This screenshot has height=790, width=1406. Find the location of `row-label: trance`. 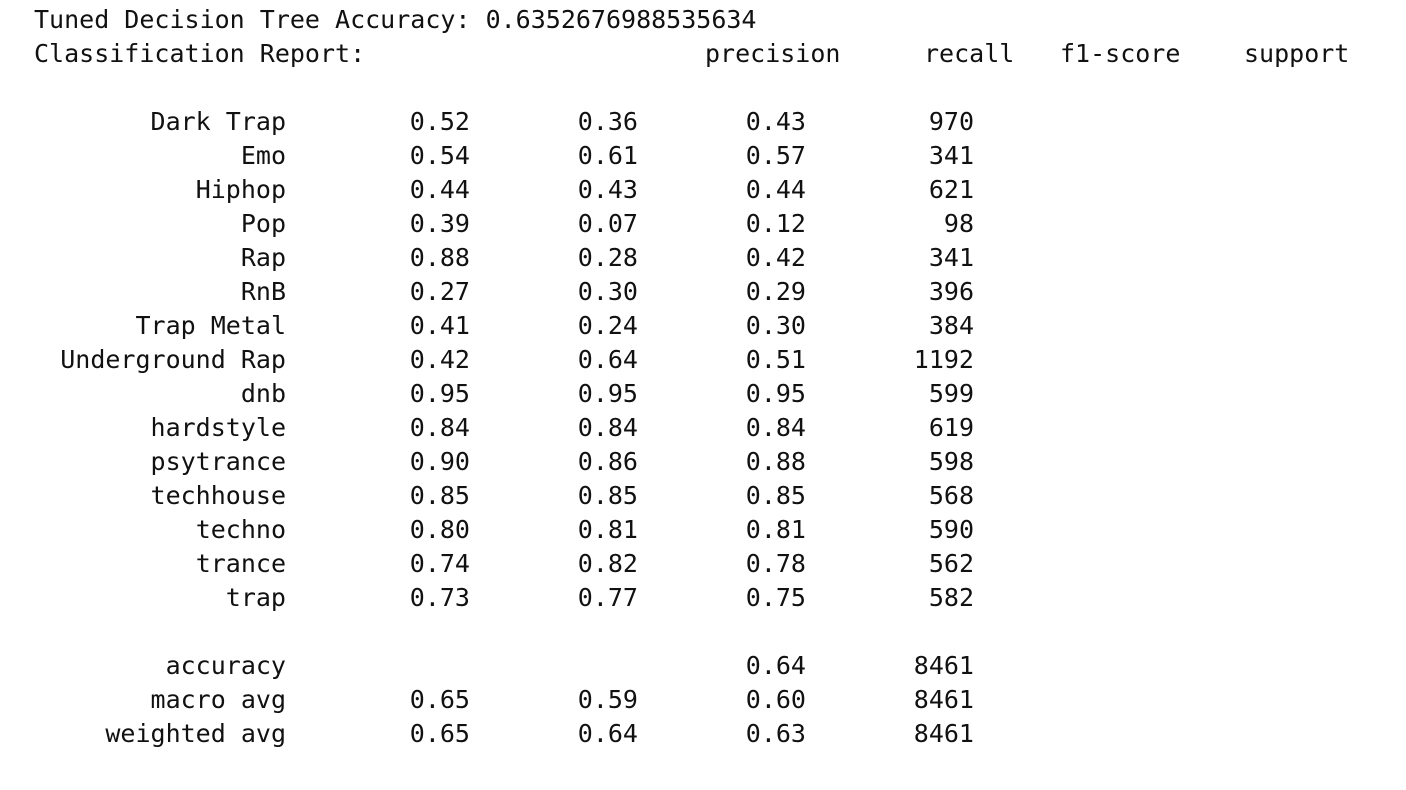

row-label: trance is located at coordinates (240, 563).